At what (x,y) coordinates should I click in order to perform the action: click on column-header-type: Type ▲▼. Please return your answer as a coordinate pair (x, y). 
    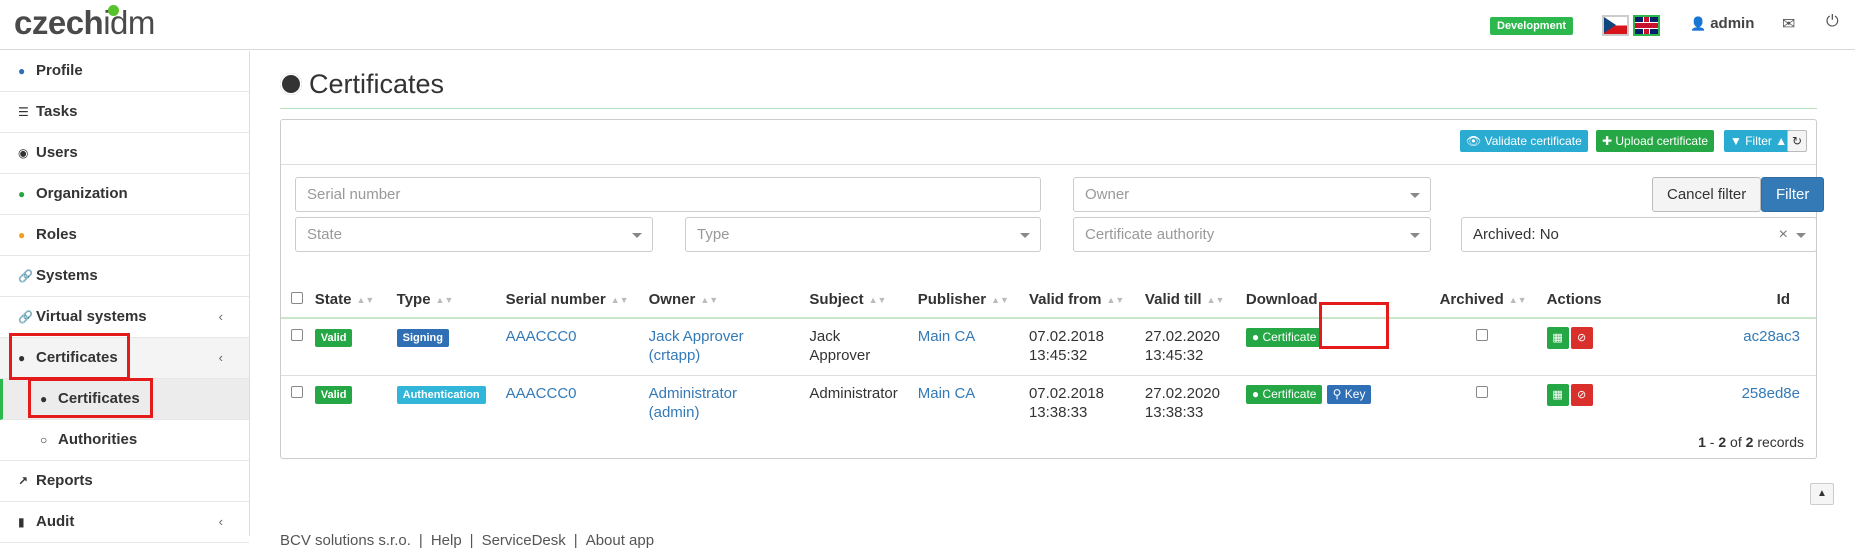
    Looking at the image, I should click on (441, 300).